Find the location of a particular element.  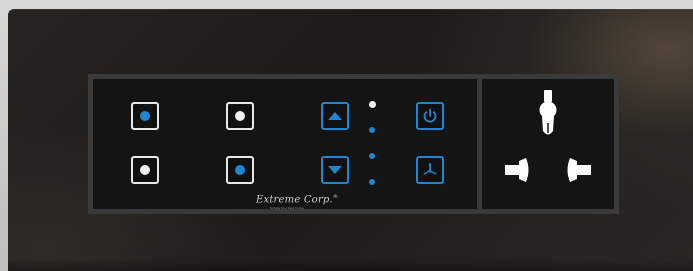

fan-power-button is located at coordinates (430, 116).